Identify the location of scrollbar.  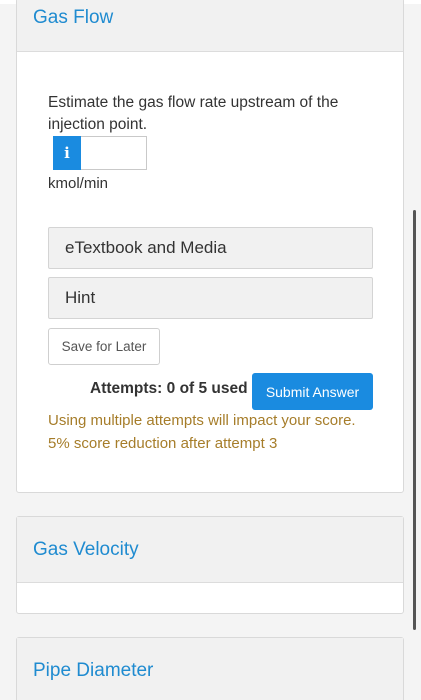
(414, 420).